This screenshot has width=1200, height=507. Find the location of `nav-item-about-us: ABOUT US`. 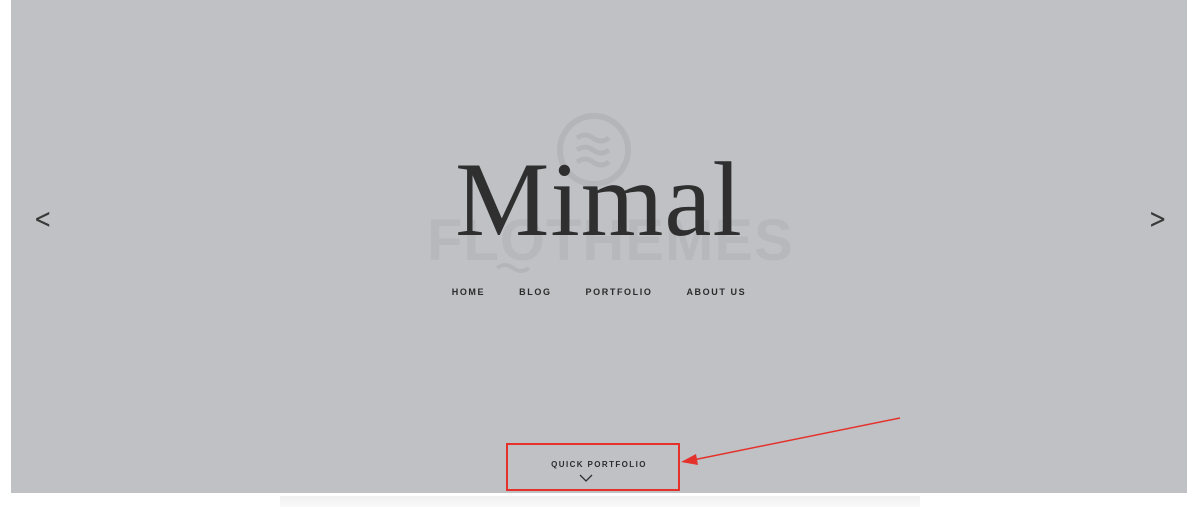

nav-item-about-us: ABOUT US is located at coordinates (716, 292).